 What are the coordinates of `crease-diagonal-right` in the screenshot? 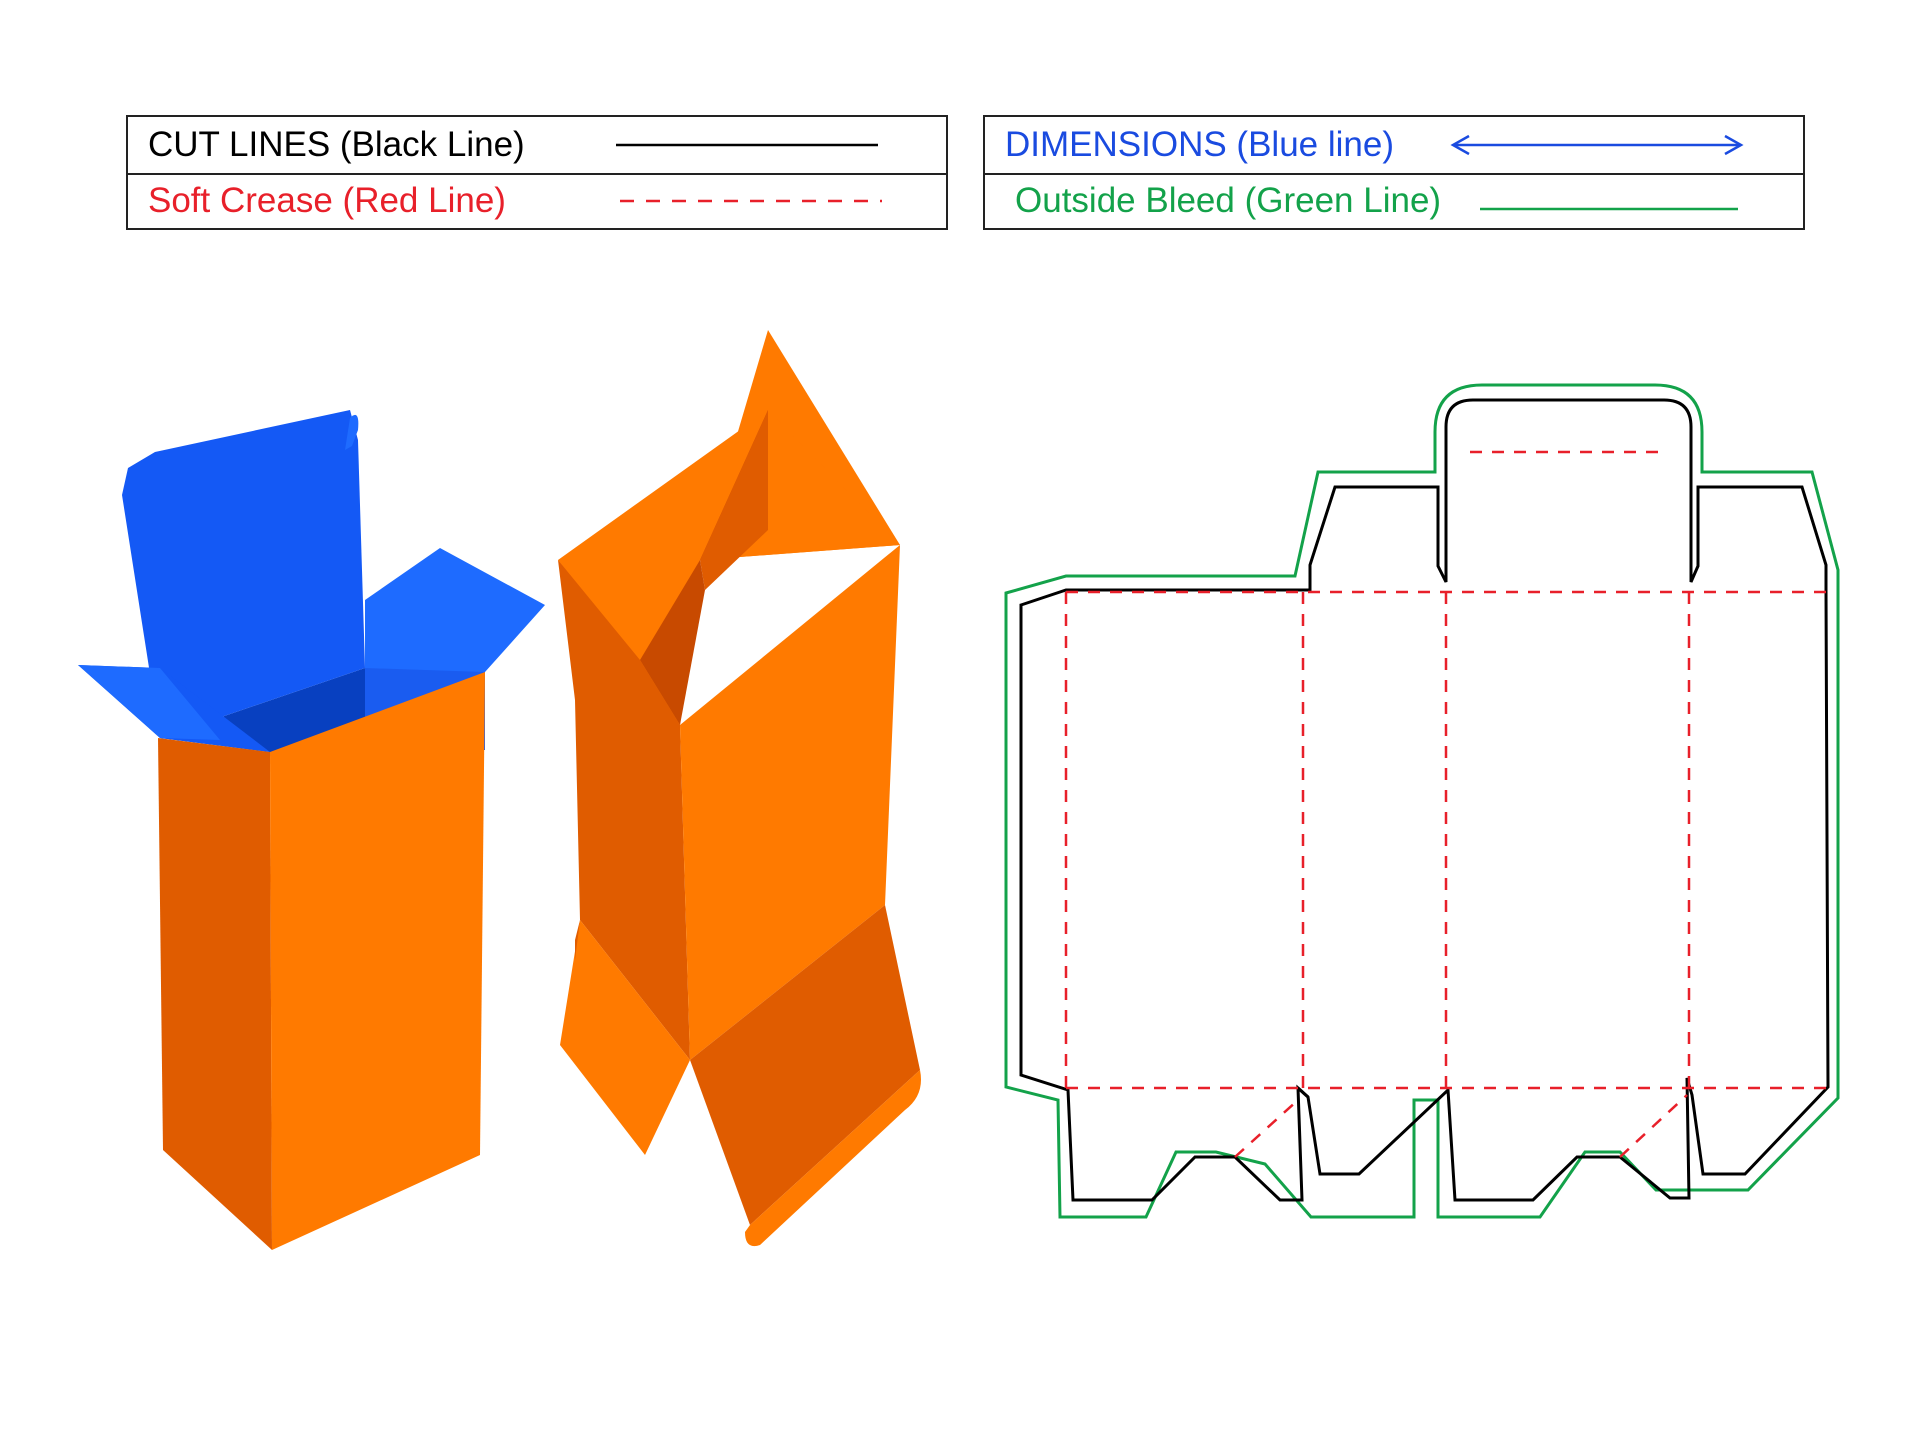 It's located at (1653, 1126).